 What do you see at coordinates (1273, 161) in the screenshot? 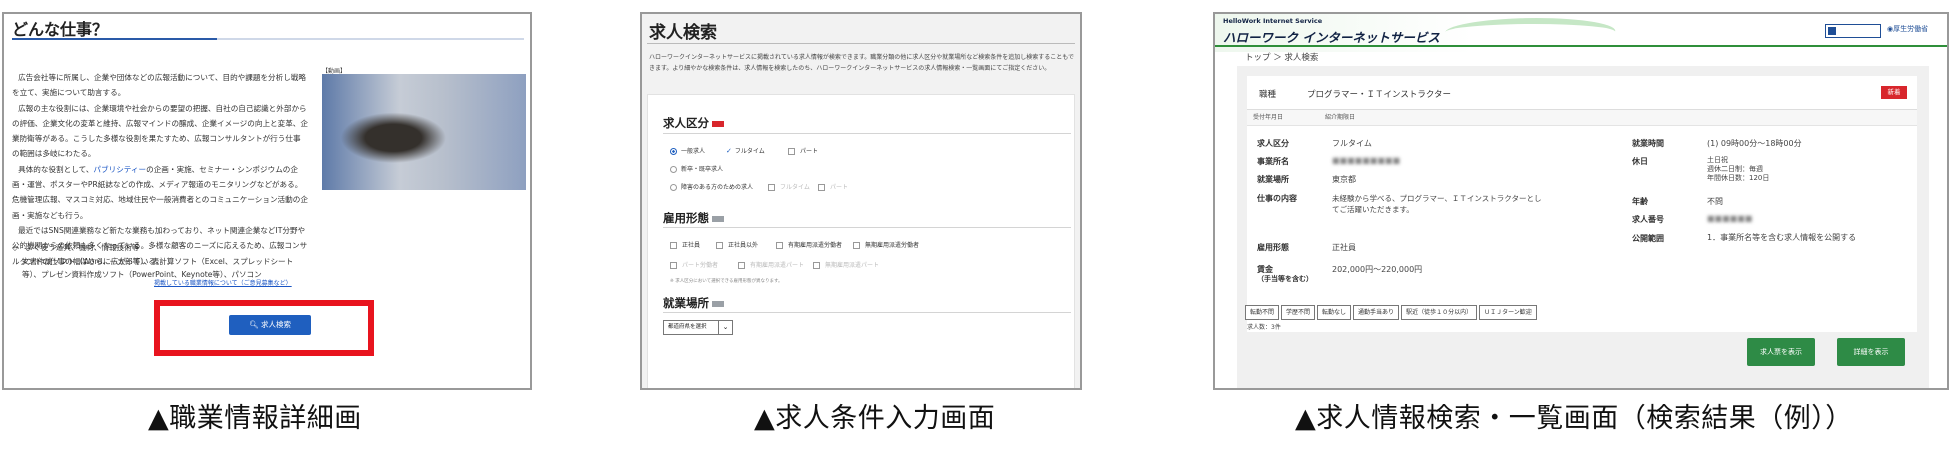
I see `field-label: 事業所名` at bounding box center [1273, 161].